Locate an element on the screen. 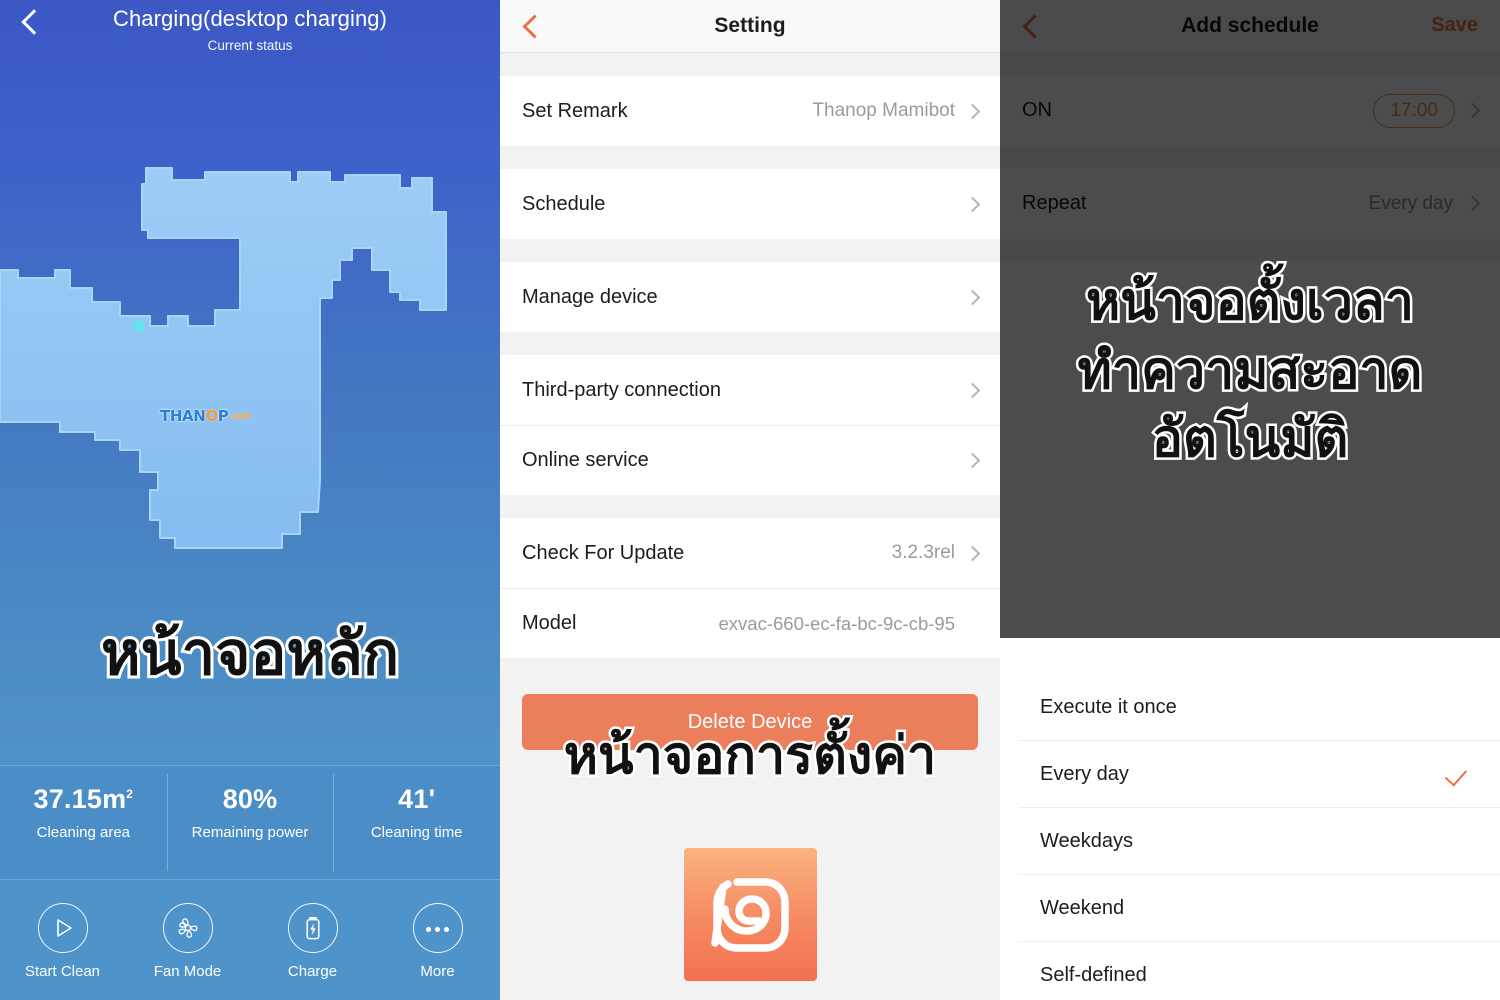  option-label: Execute it once is located at coordinates (1108, 707).